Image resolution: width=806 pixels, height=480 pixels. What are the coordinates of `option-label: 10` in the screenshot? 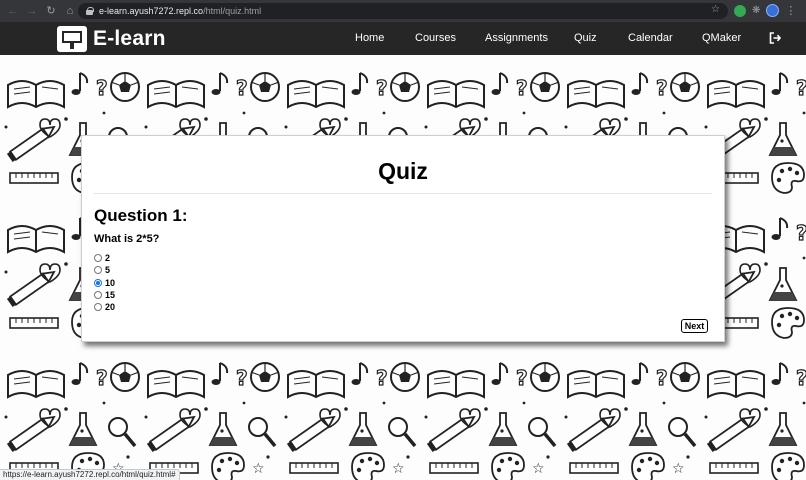 It's located at (110, 282).